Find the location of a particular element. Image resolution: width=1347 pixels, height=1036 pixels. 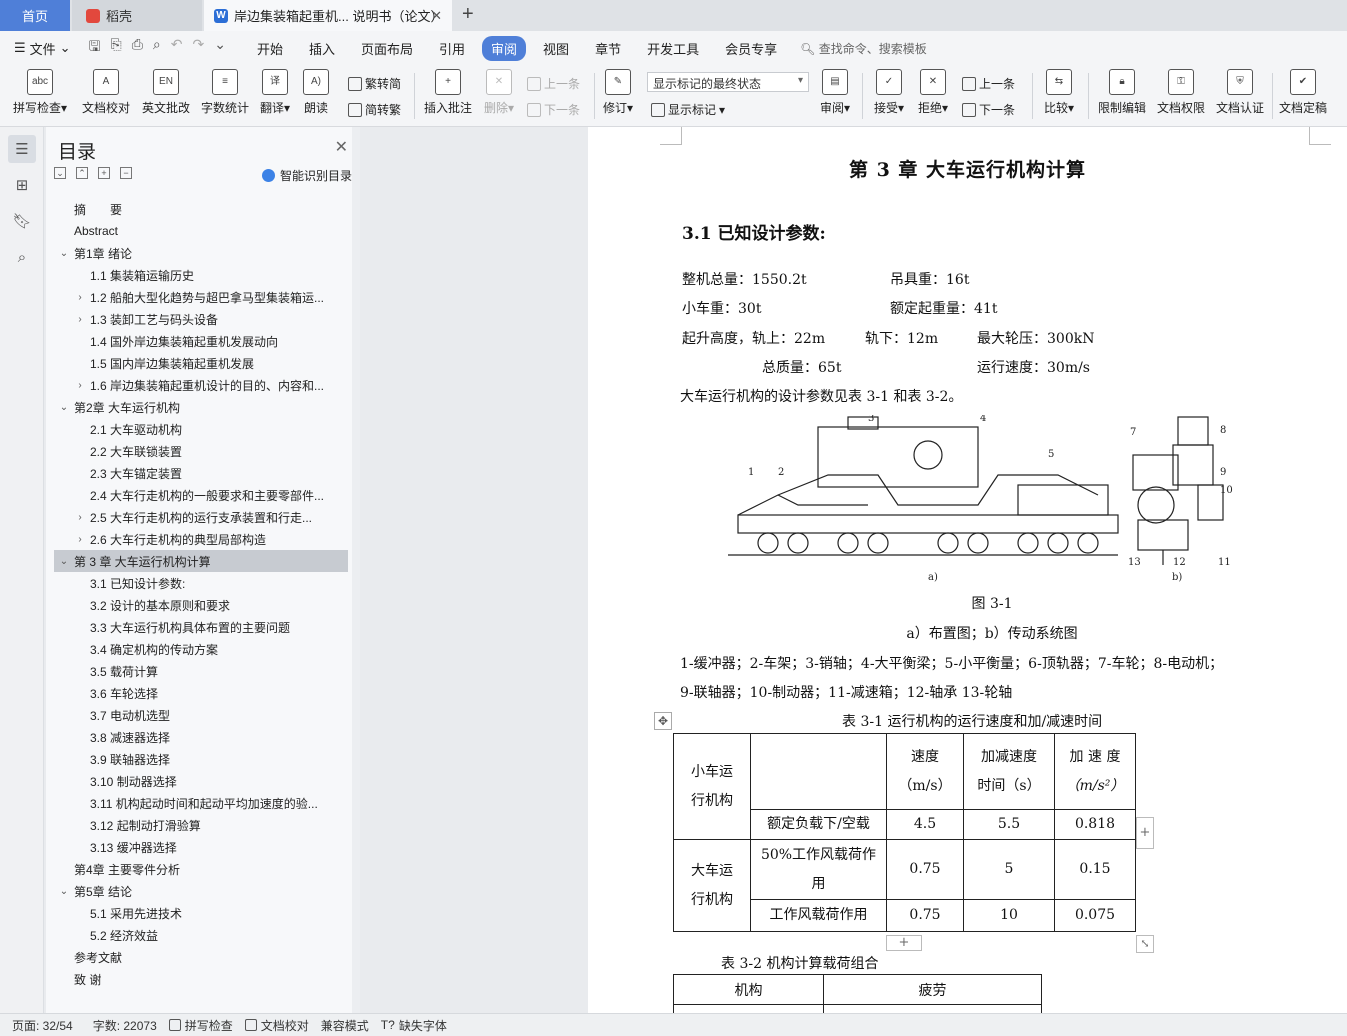

toc-item: 2.3 大车锚定装置 is located at coordinates (201, 473).